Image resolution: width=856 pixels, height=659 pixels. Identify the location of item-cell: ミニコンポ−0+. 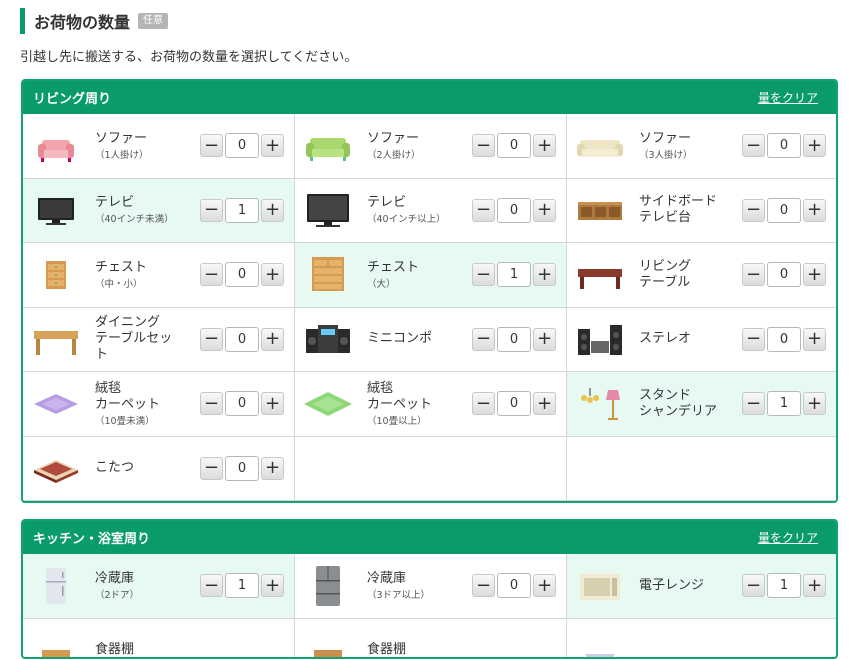
(431, 340).